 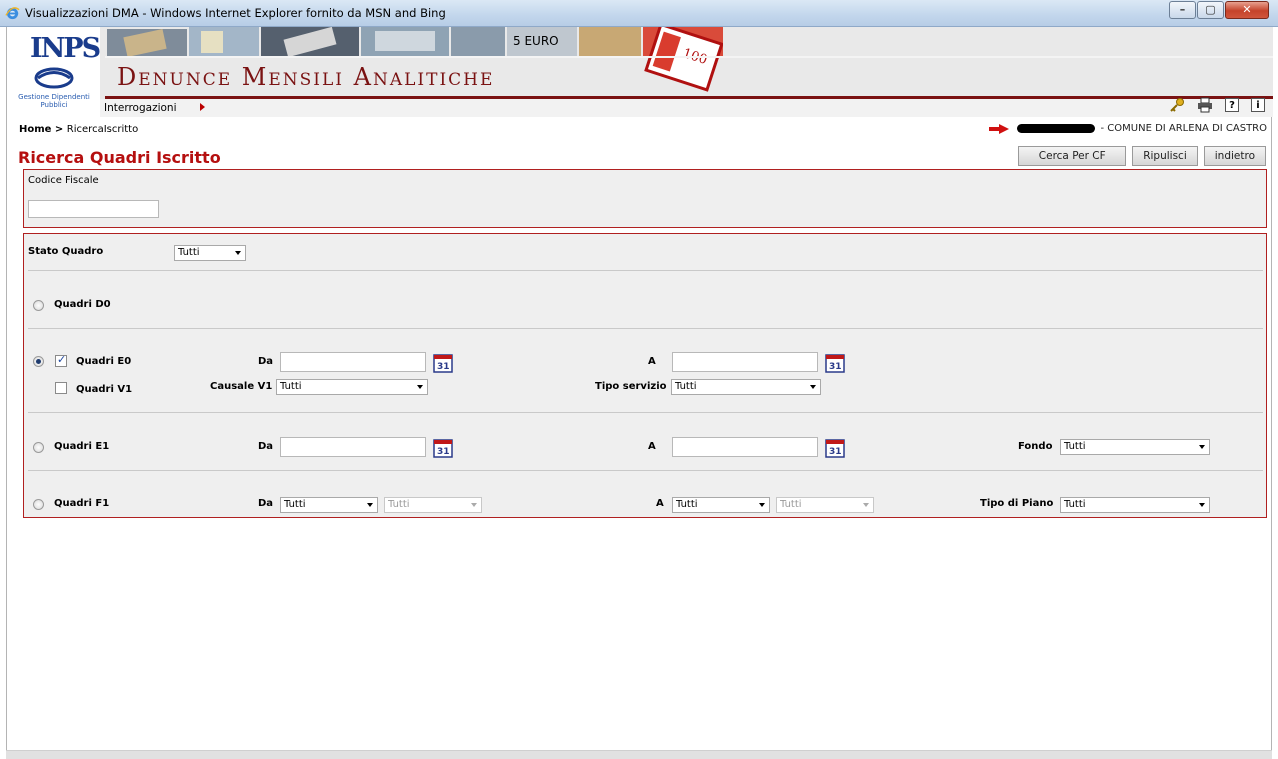 What do you see at coordinates (998, 128) in the screenshot?
I see `red-arrow-icon` at bounding box center [998, 128].